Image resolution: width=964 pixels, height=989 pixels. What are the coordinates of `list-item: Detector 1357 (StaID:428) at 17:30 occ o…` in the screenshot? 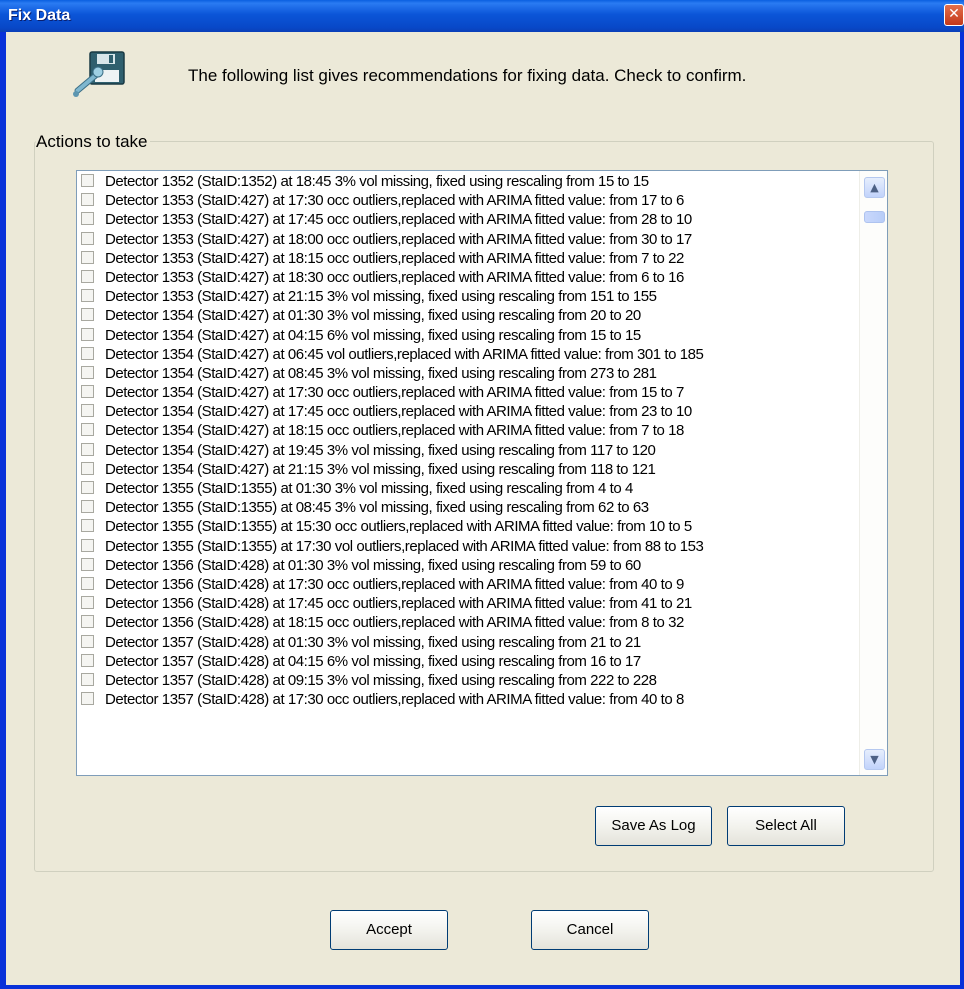 It's located at (467, 699).